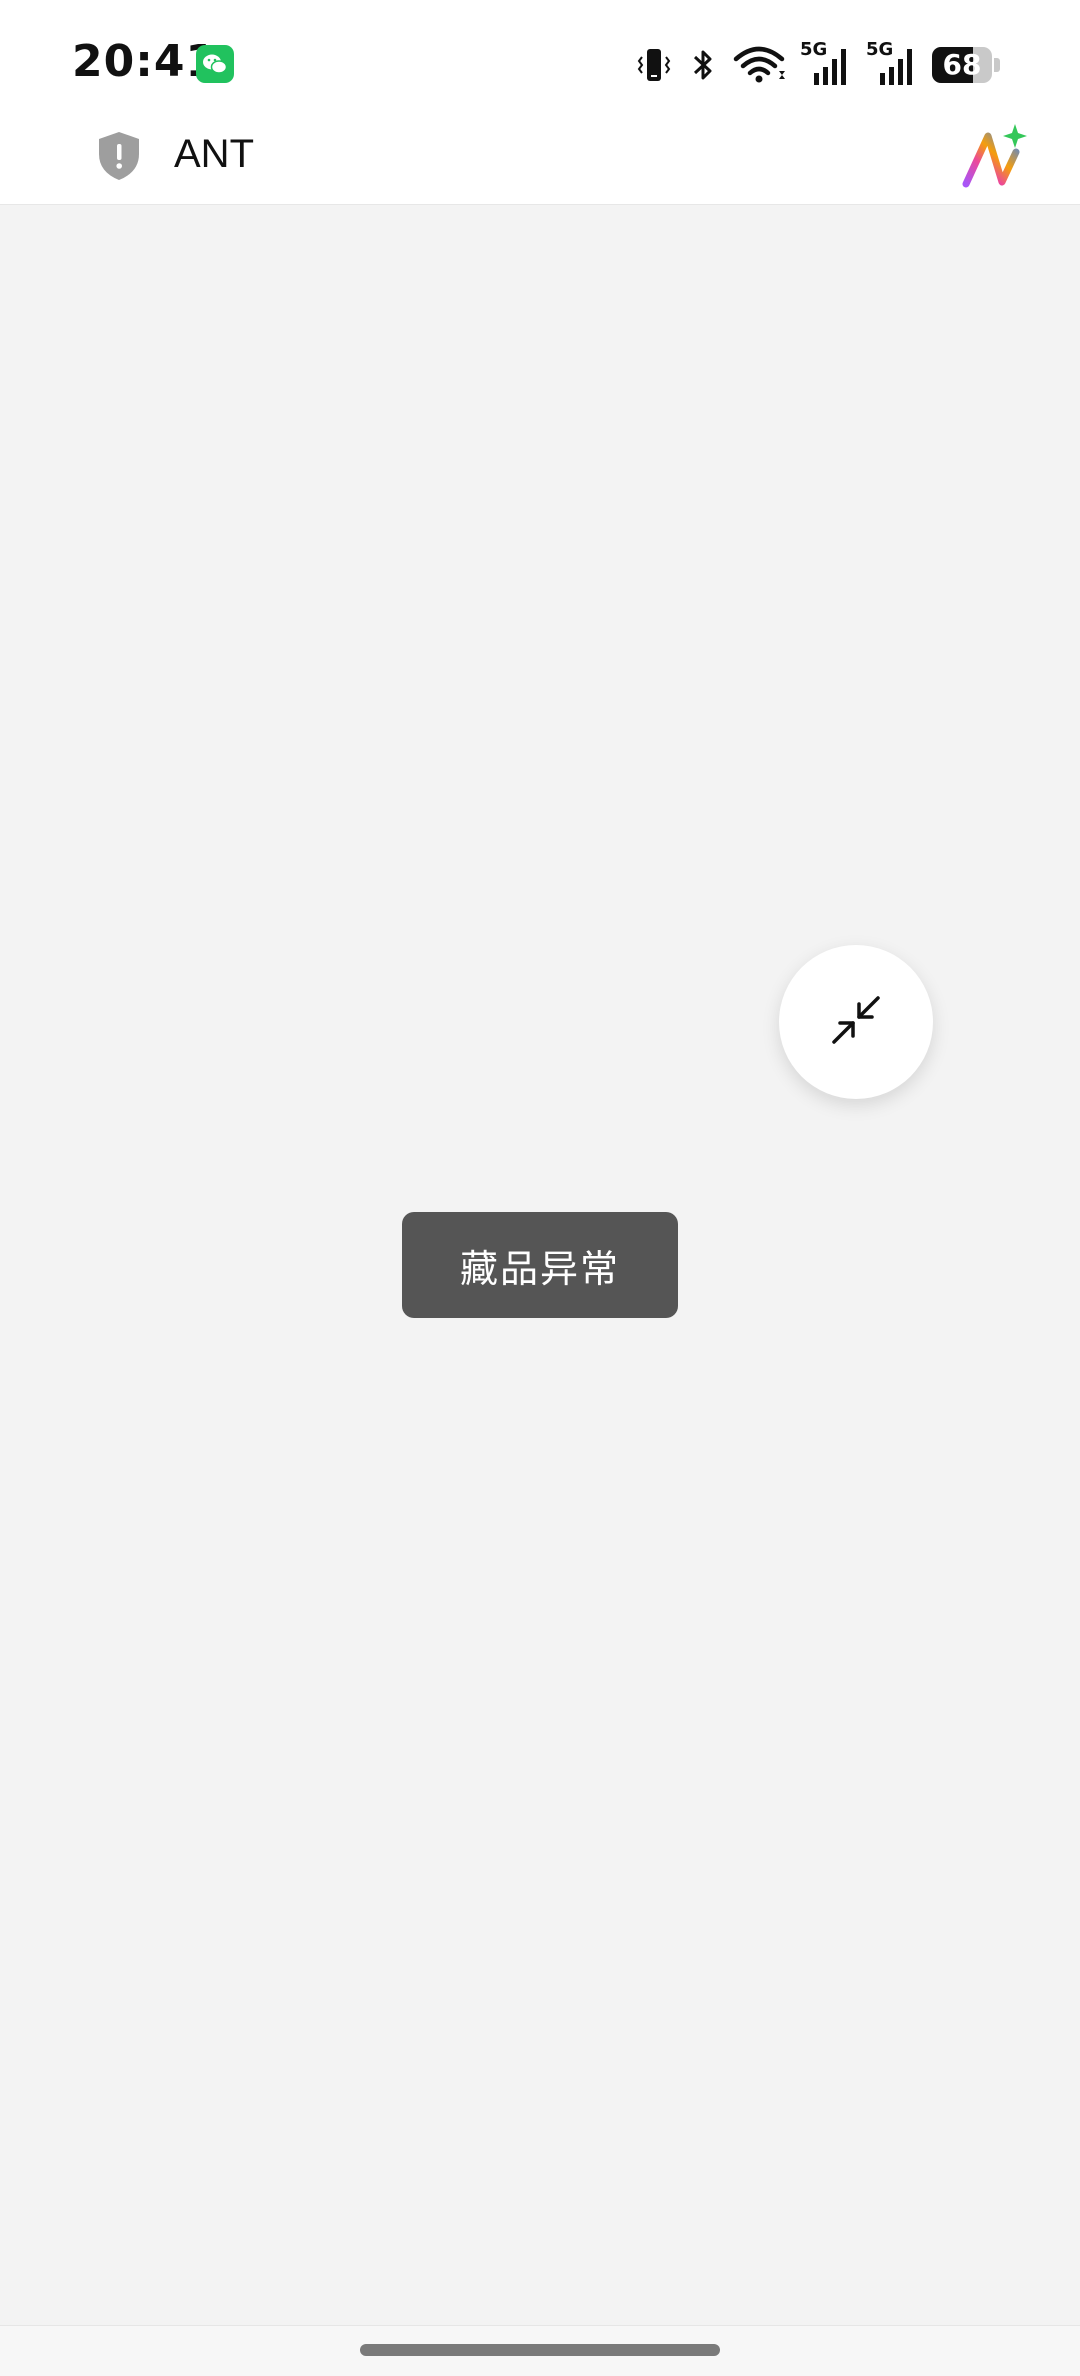 This screenshot has height=2376, width=1080. Describe the element at coordinates (759, 65) in the screenshot. I see `wifi-icon` at that location.